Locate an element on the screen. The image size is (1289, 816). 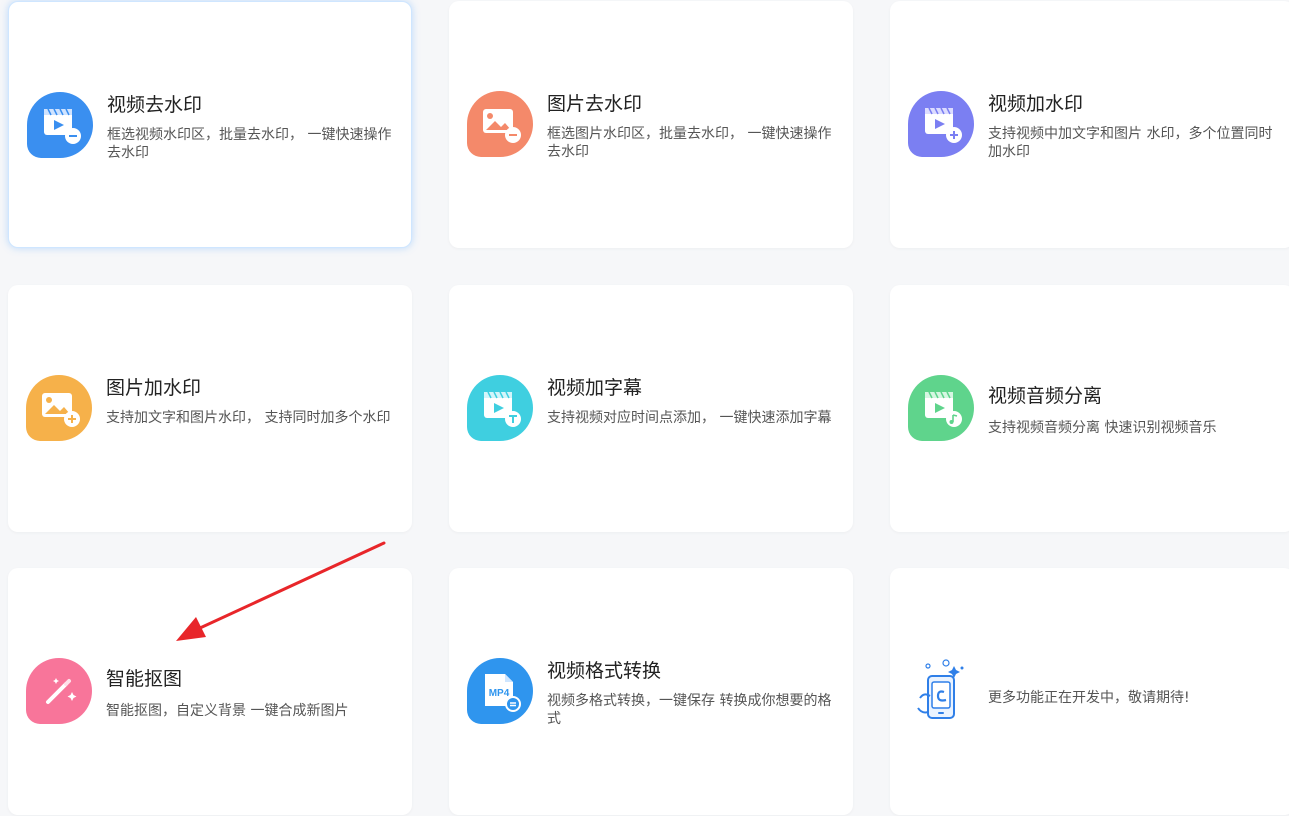
image-add-watermark-icon is located at coordinates (59, 408).